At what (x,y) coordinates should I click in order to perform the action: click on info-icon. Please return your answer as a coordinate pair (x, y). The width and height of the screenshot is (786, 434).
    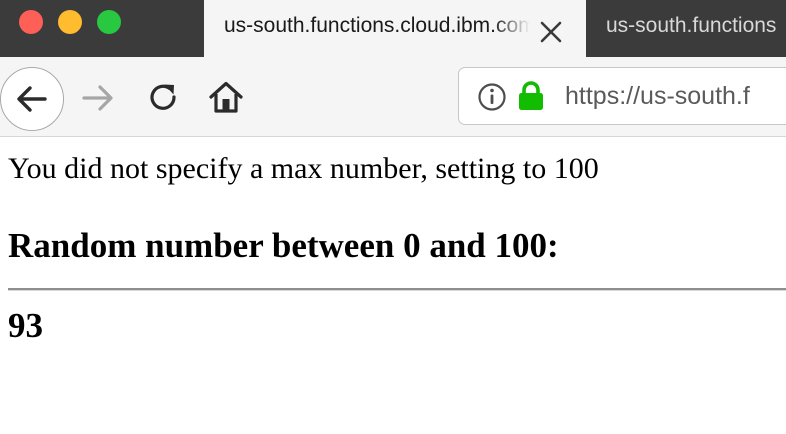
    Looking at the image, I should click on (492, 99).